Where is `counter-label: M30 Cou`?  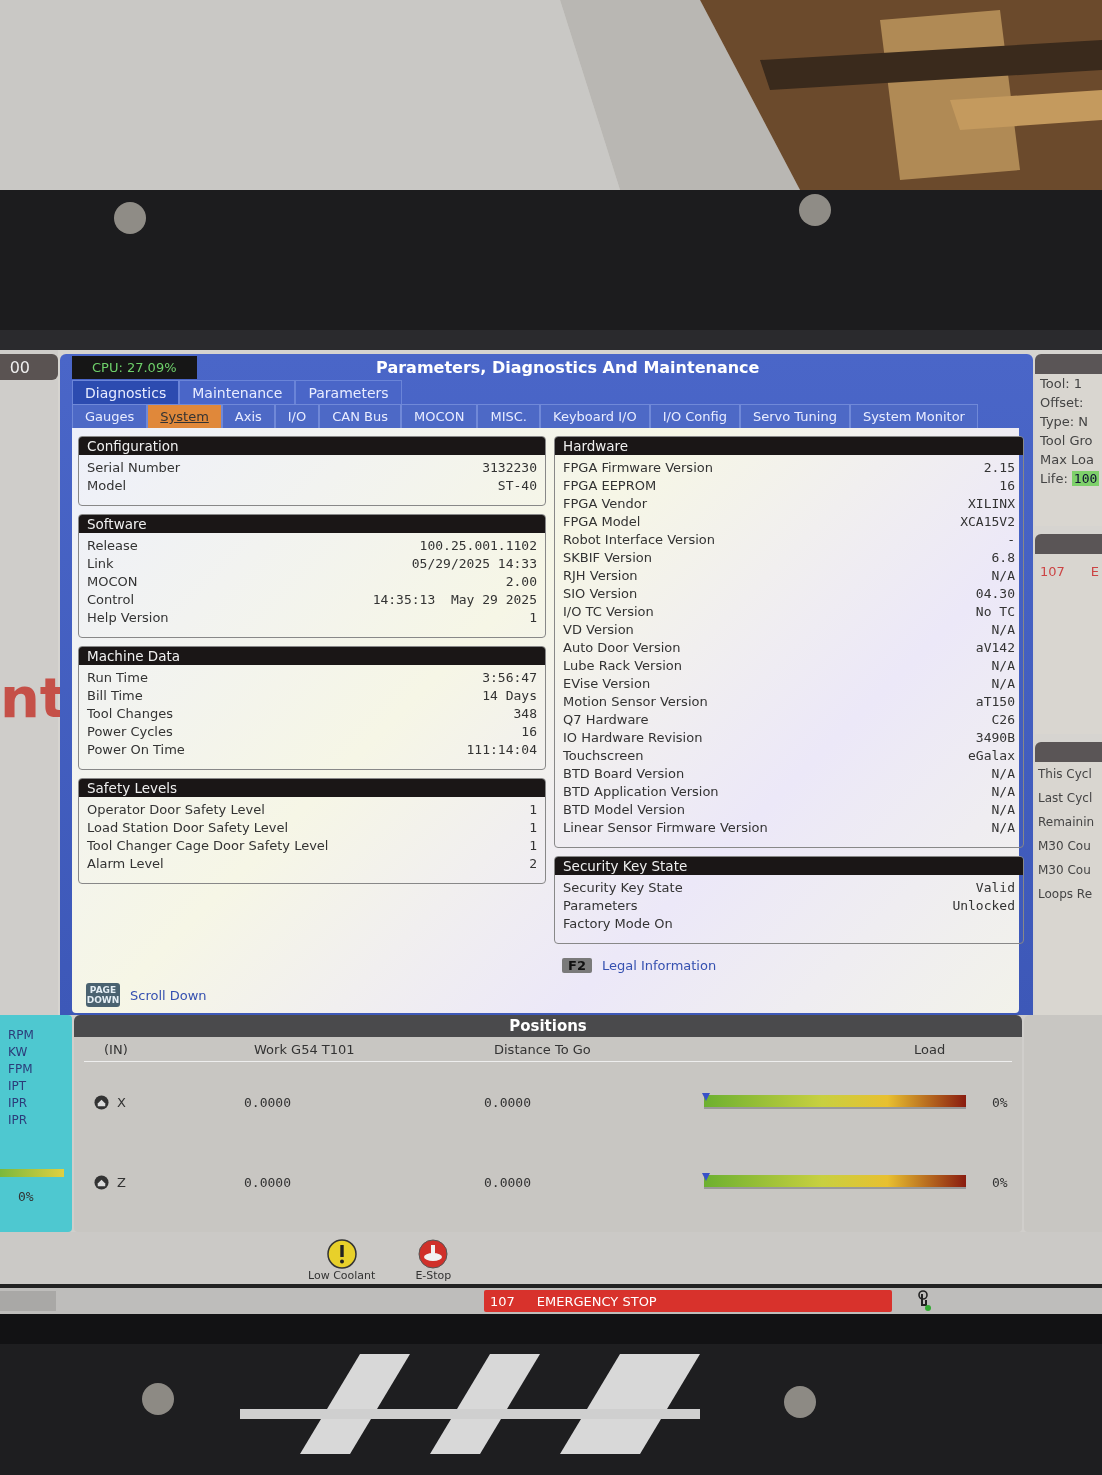 counter-label: M30 Cou is located at coordinates (1064, 870).